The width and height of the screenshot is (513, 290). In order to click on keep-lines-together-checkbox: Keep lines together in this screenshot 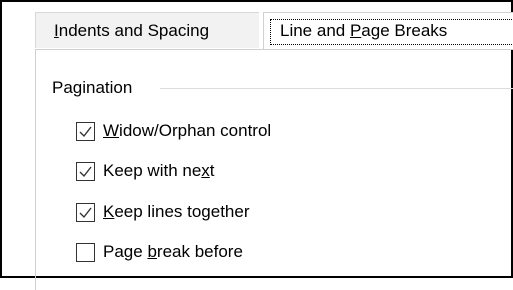, I will do `click(163, 212)`.